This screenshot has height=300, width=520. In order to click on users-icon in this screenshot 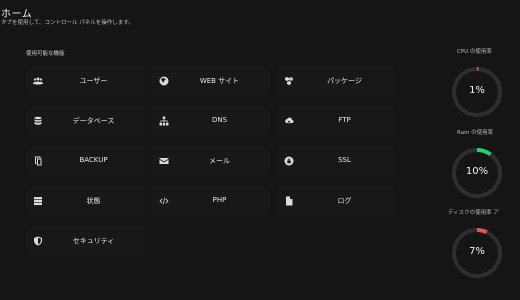, I will do `click(38, 81)`.